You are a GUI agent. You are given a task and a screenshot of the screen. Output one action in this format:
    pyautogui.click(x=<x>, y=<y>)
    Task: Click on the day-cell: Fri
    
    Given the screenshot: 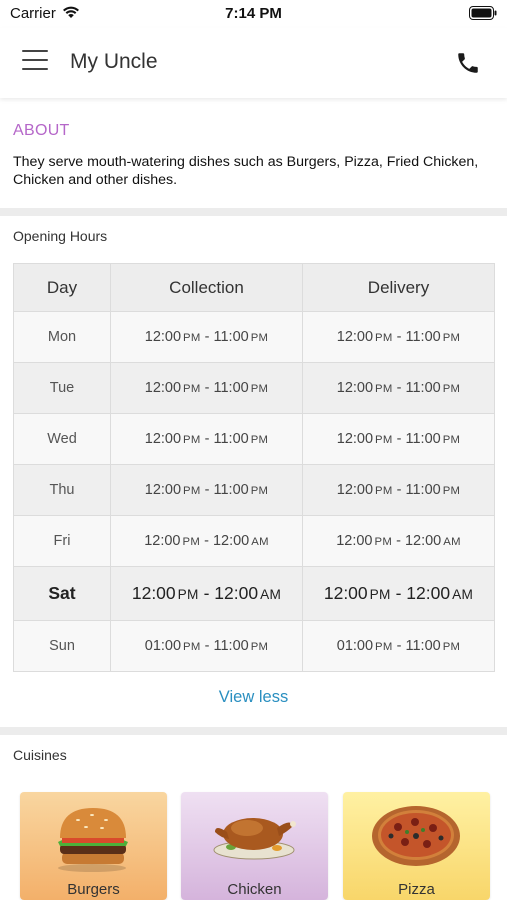 What is the action you would take?
    pyautogui.click(x=62, y=541)
    